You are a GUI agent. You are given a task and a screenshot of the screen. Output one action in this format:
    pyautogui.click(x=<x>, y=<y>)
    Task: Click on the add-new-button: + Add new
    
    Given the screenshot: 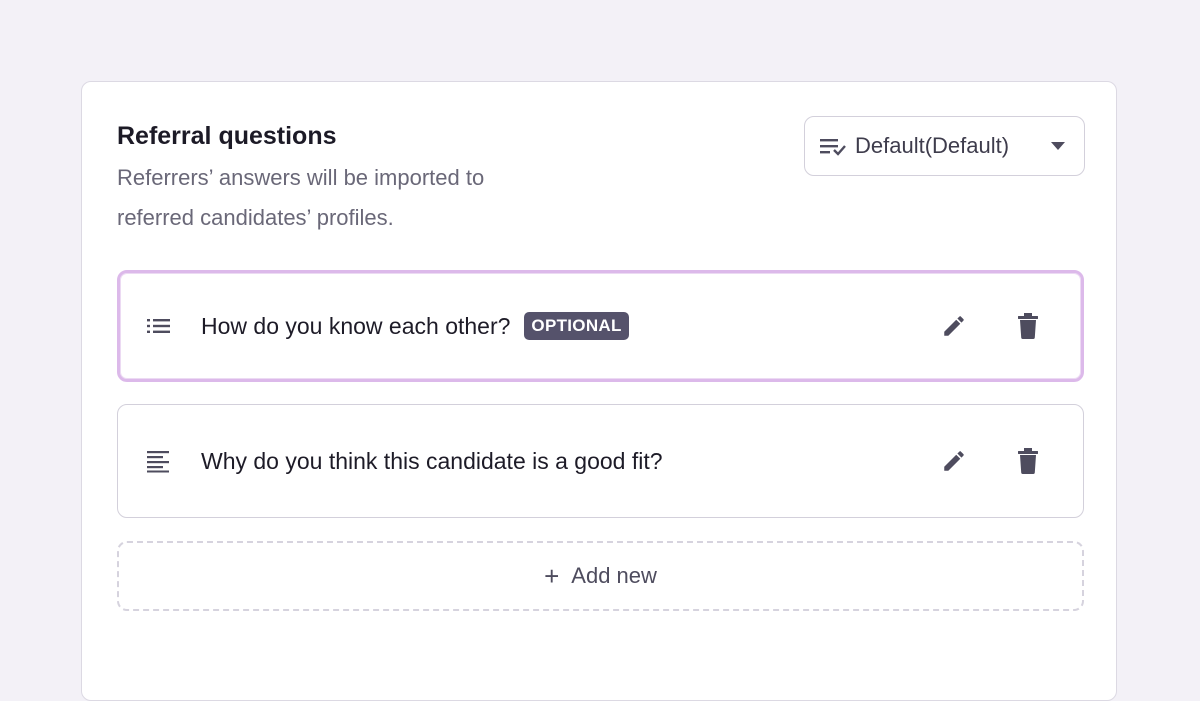 What is the action you would take?
    pyautogui.click(x=600, y=576)
    